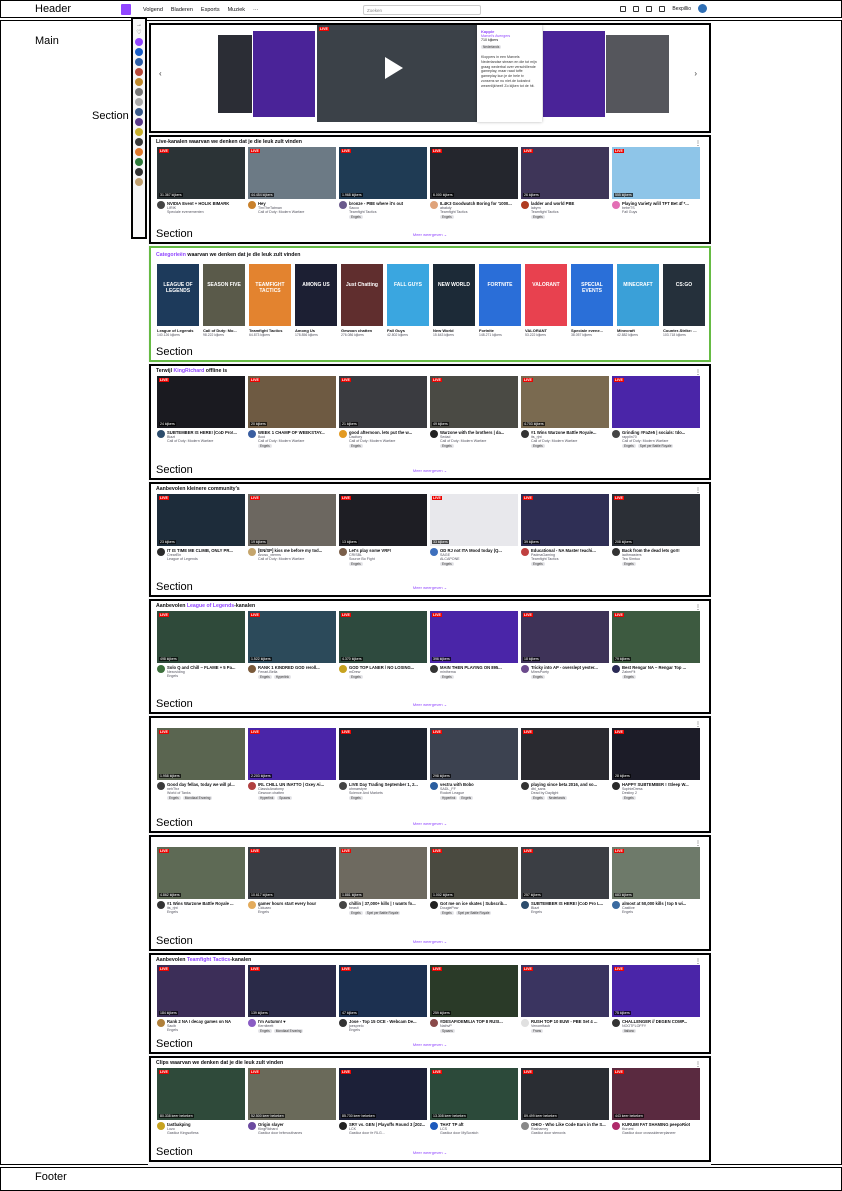 The width and height of the screenshot is (842, 1191). I want to click on twitch-logo-icon, so click(126, 9).